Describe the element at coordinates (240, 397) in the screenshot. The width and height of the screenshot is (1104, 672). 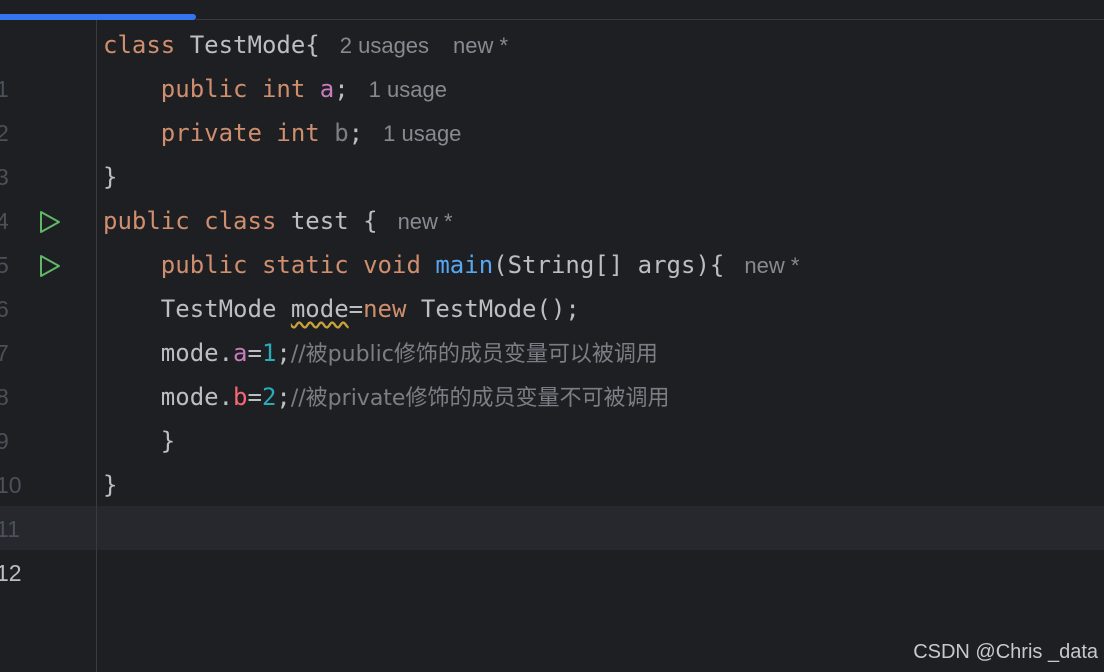
I see `field-b-error: b` at that location.